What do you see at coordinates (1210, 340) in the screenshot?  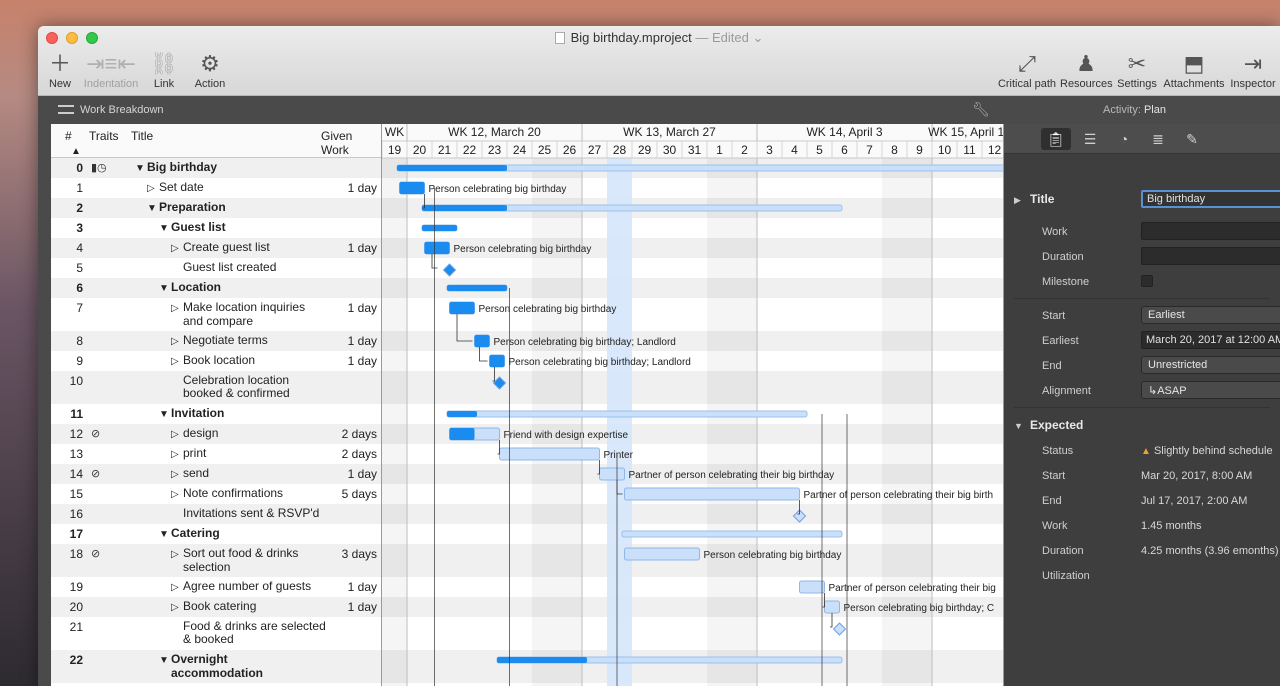 I see `earliest-date-field: March 20, 2017 at 12:00 AM▦` at bounding box center [1210, 340].